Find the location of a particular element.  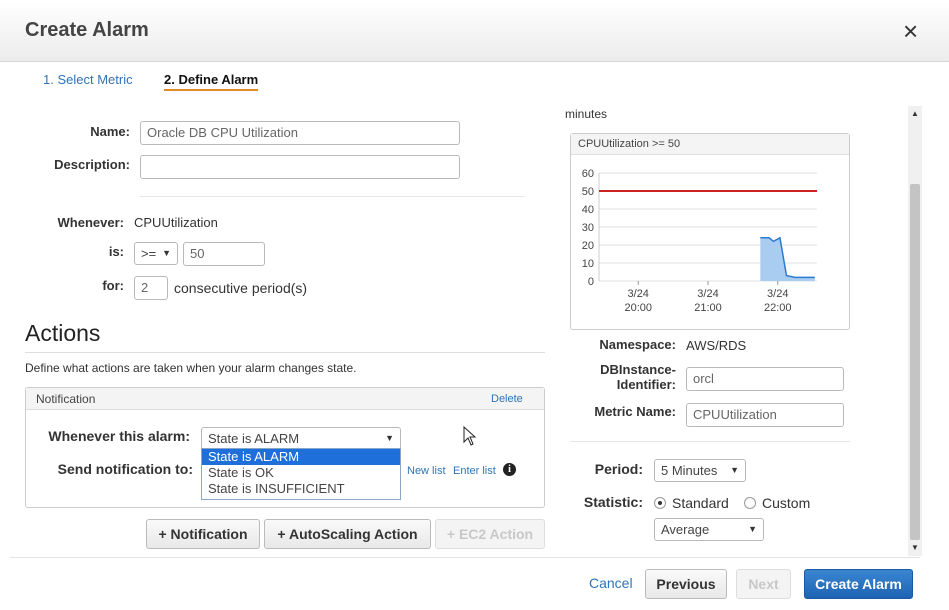

close-icon: × is located at coordinates (910, 31).